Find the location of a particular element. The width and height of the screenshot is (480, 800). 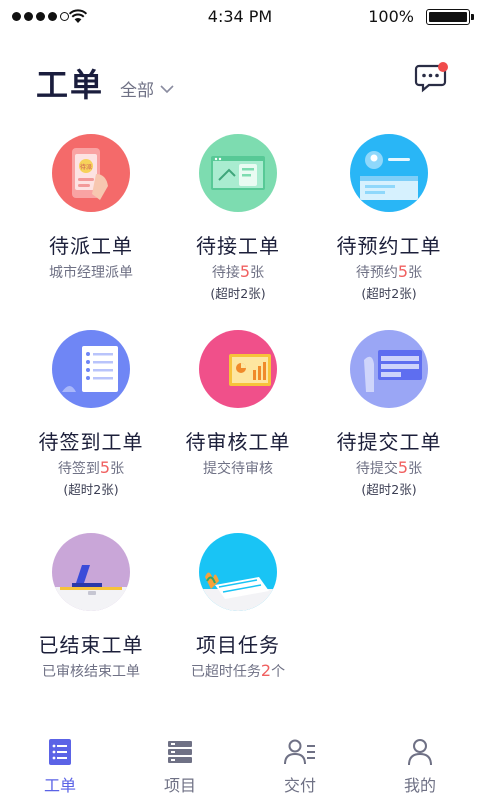

tile-pending-appointment: 待预约工单 待预约5张 (超时2张) is located at coordinates (389, 218).